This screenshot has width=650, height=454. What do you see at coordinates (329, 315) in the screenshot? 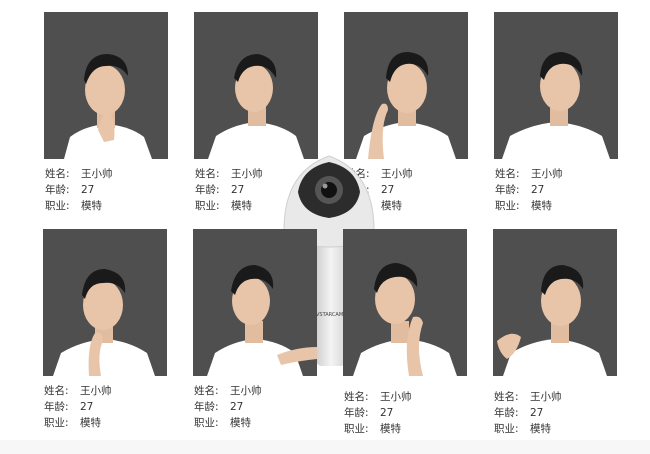
I see `camera-brand-text: VSTARCAM` at bounding box center [329, 315].